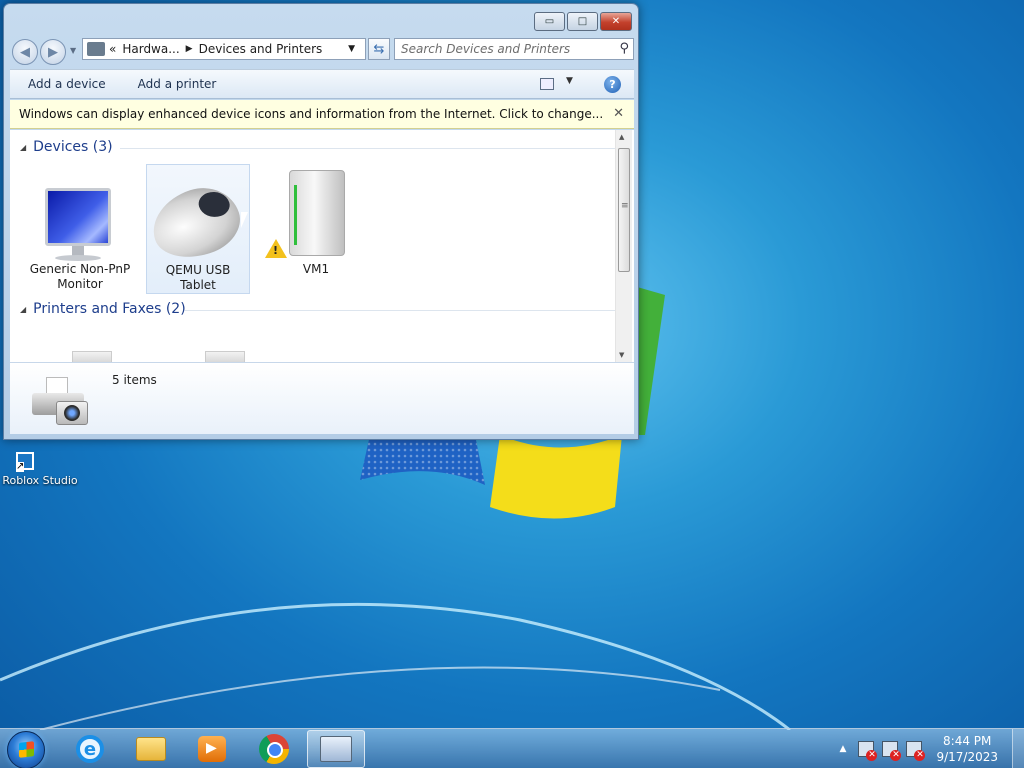 This screenshot has height=768, width=1024. I want to click on wallpaper-swoosh, so click(395, 666).